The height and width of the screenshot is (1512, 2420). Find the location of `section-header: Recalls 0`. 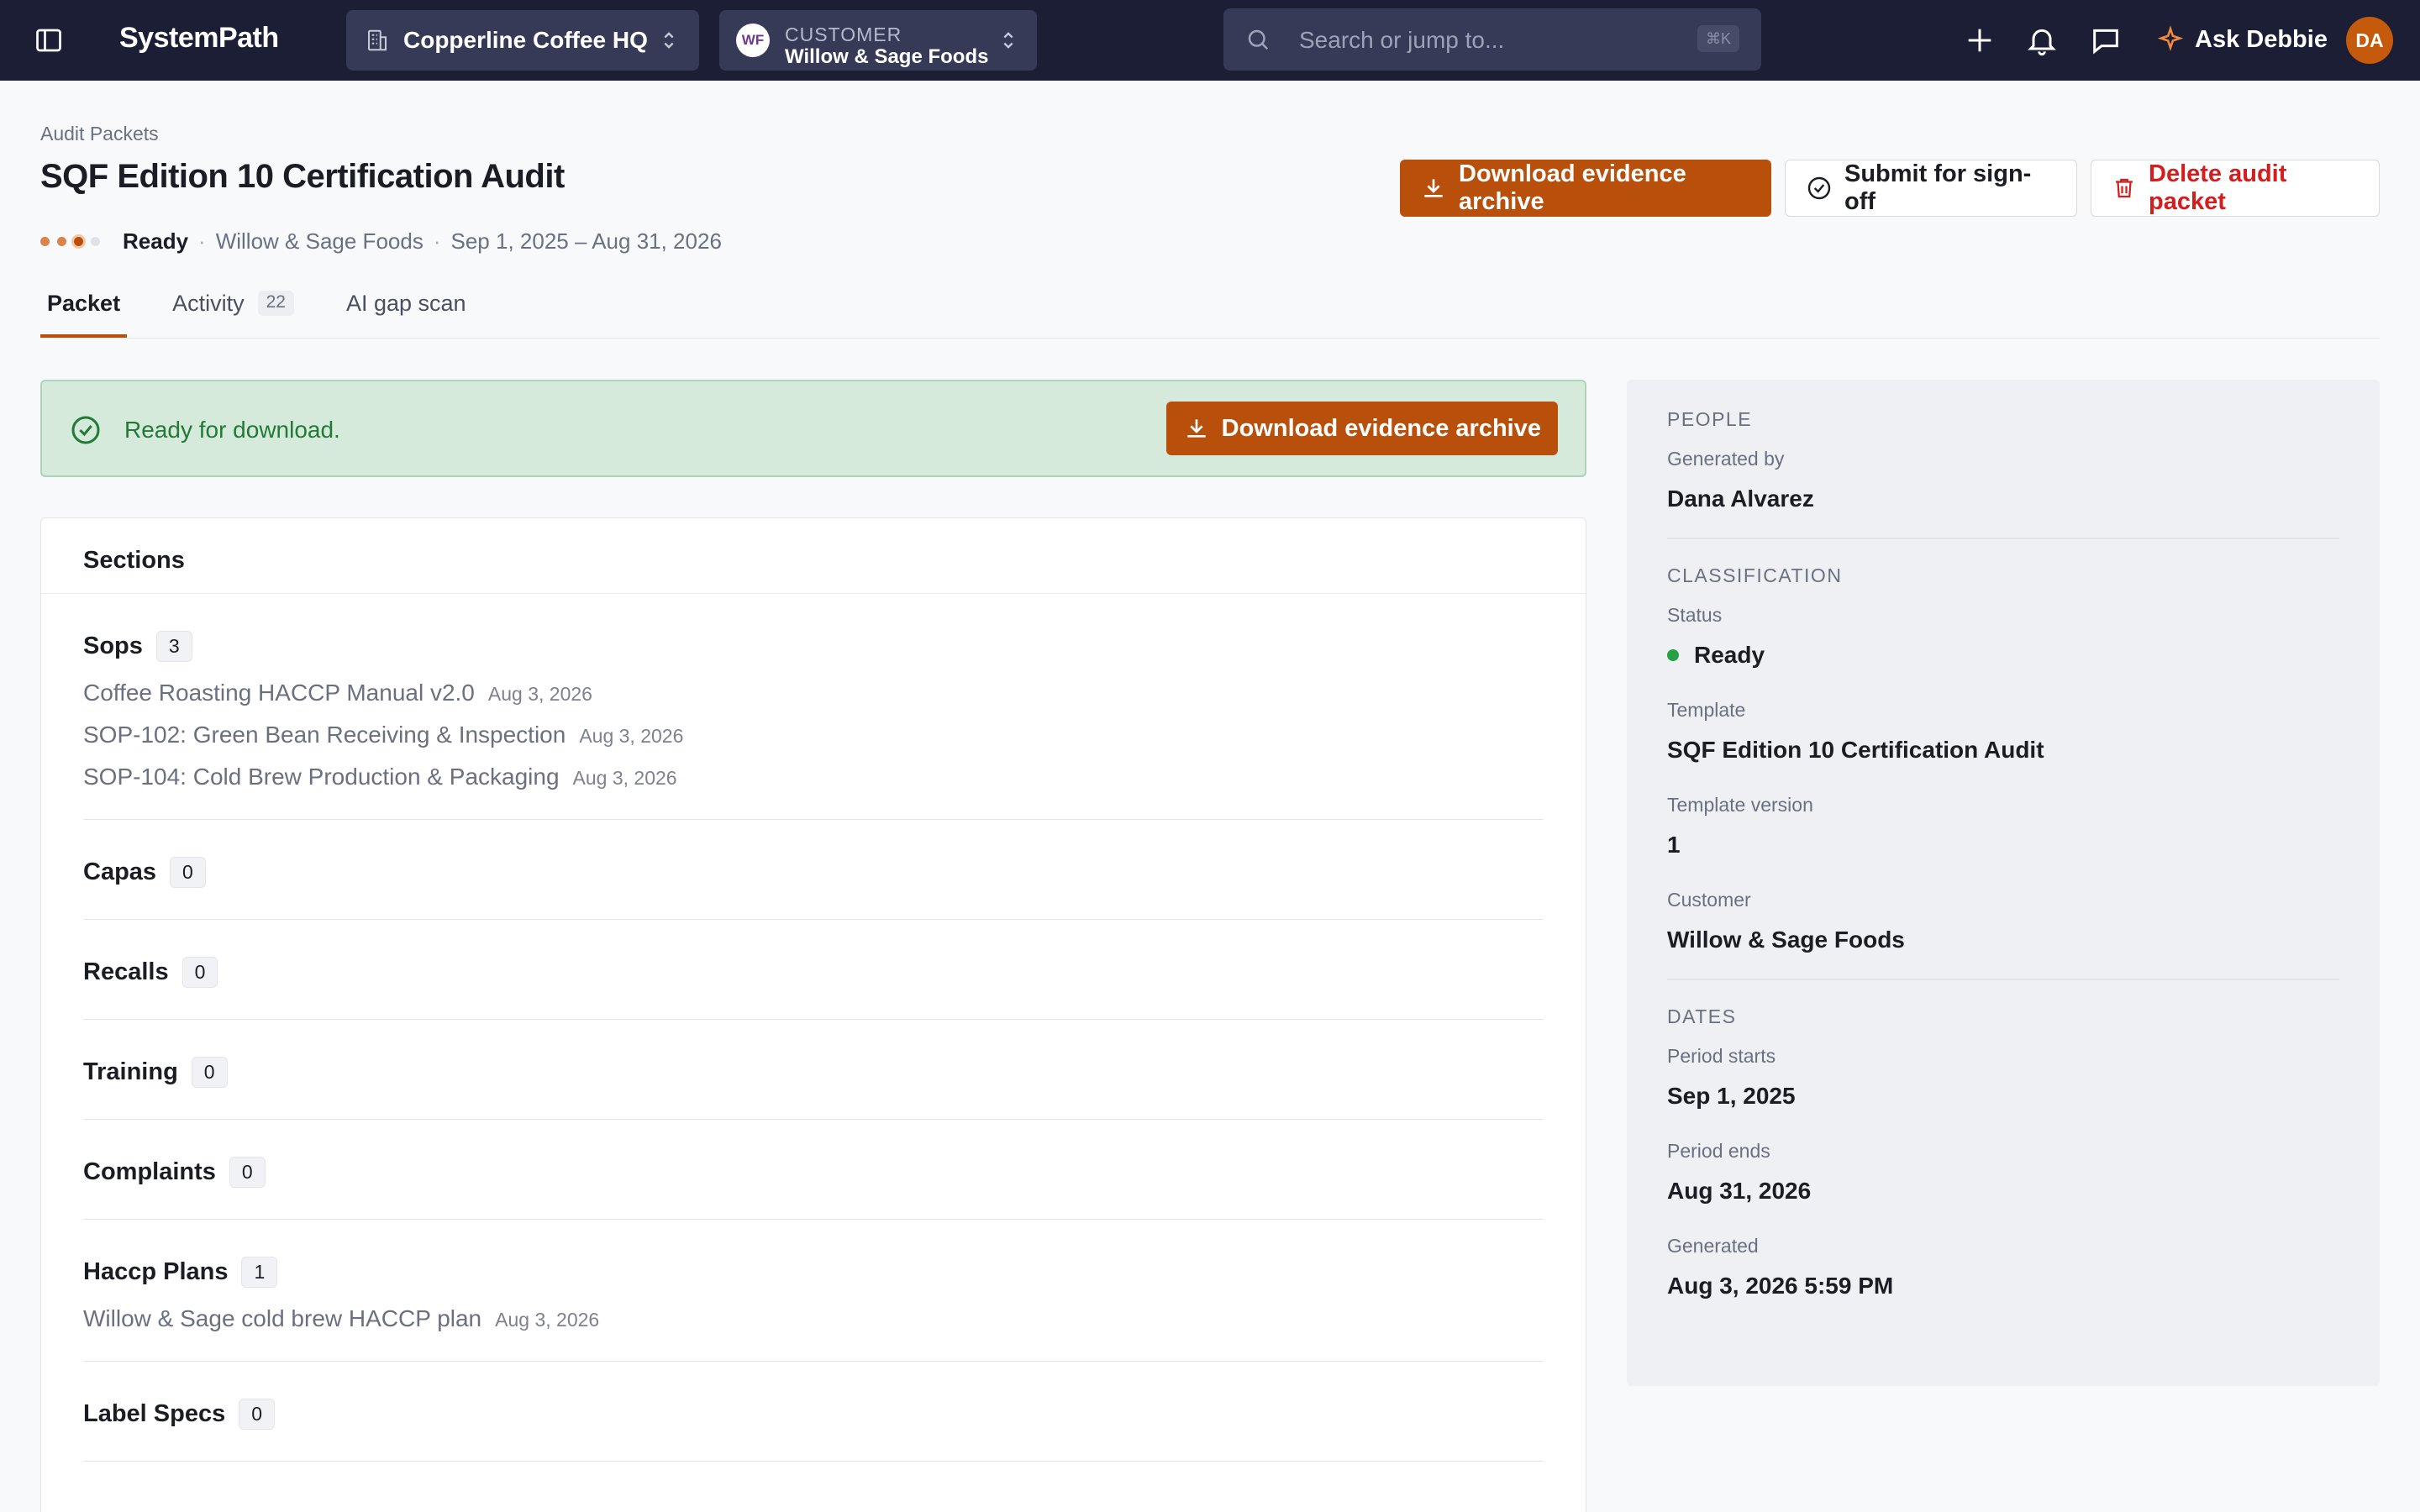

section-header: Recalls 0 is located at coordinates (813, 971).